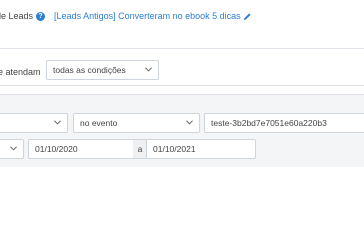 Image resolution: width=364 pixels, height=240 pixels. What do you see at coordinates (201, 149) in the screenshot?
I see `end-date-input: 01/10/2021` at bounding box center [201, 149].